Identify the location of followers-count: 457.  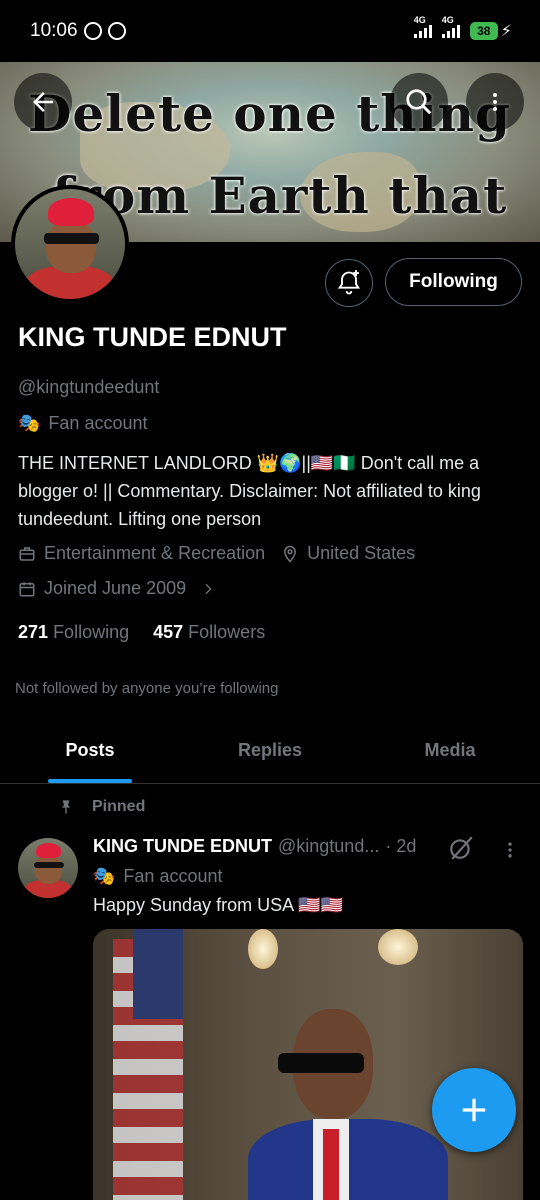
(168, 632).